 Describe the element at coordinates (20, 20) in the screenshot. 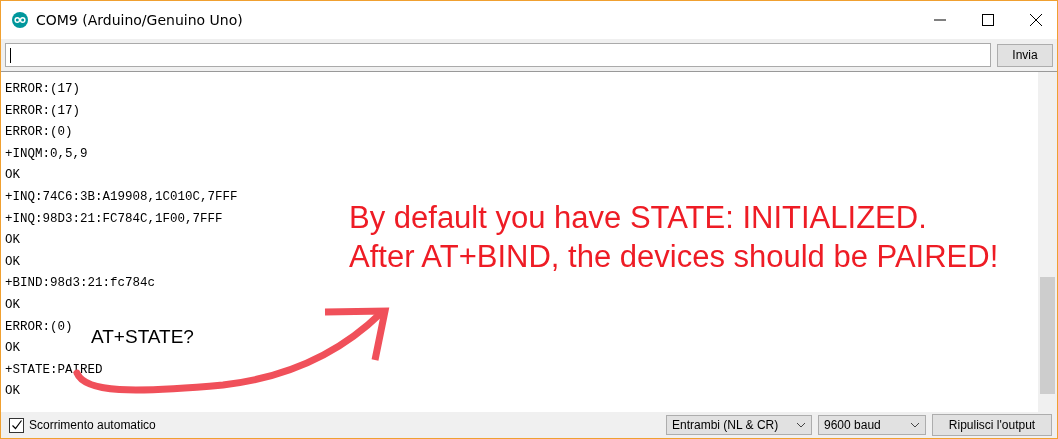

I see `app-logo-icon` at that location.